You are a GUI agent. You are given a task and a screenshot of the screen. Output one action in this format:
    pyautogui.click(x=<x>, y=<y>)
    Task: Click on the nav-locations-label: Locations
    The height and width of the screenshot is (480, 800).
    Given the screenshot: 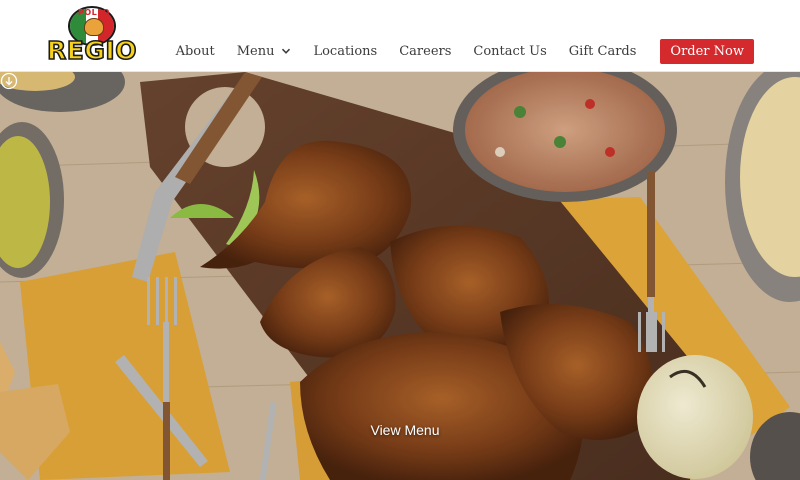 What is the action you would take?
    pyautogui.click(x=345, y=51)
    